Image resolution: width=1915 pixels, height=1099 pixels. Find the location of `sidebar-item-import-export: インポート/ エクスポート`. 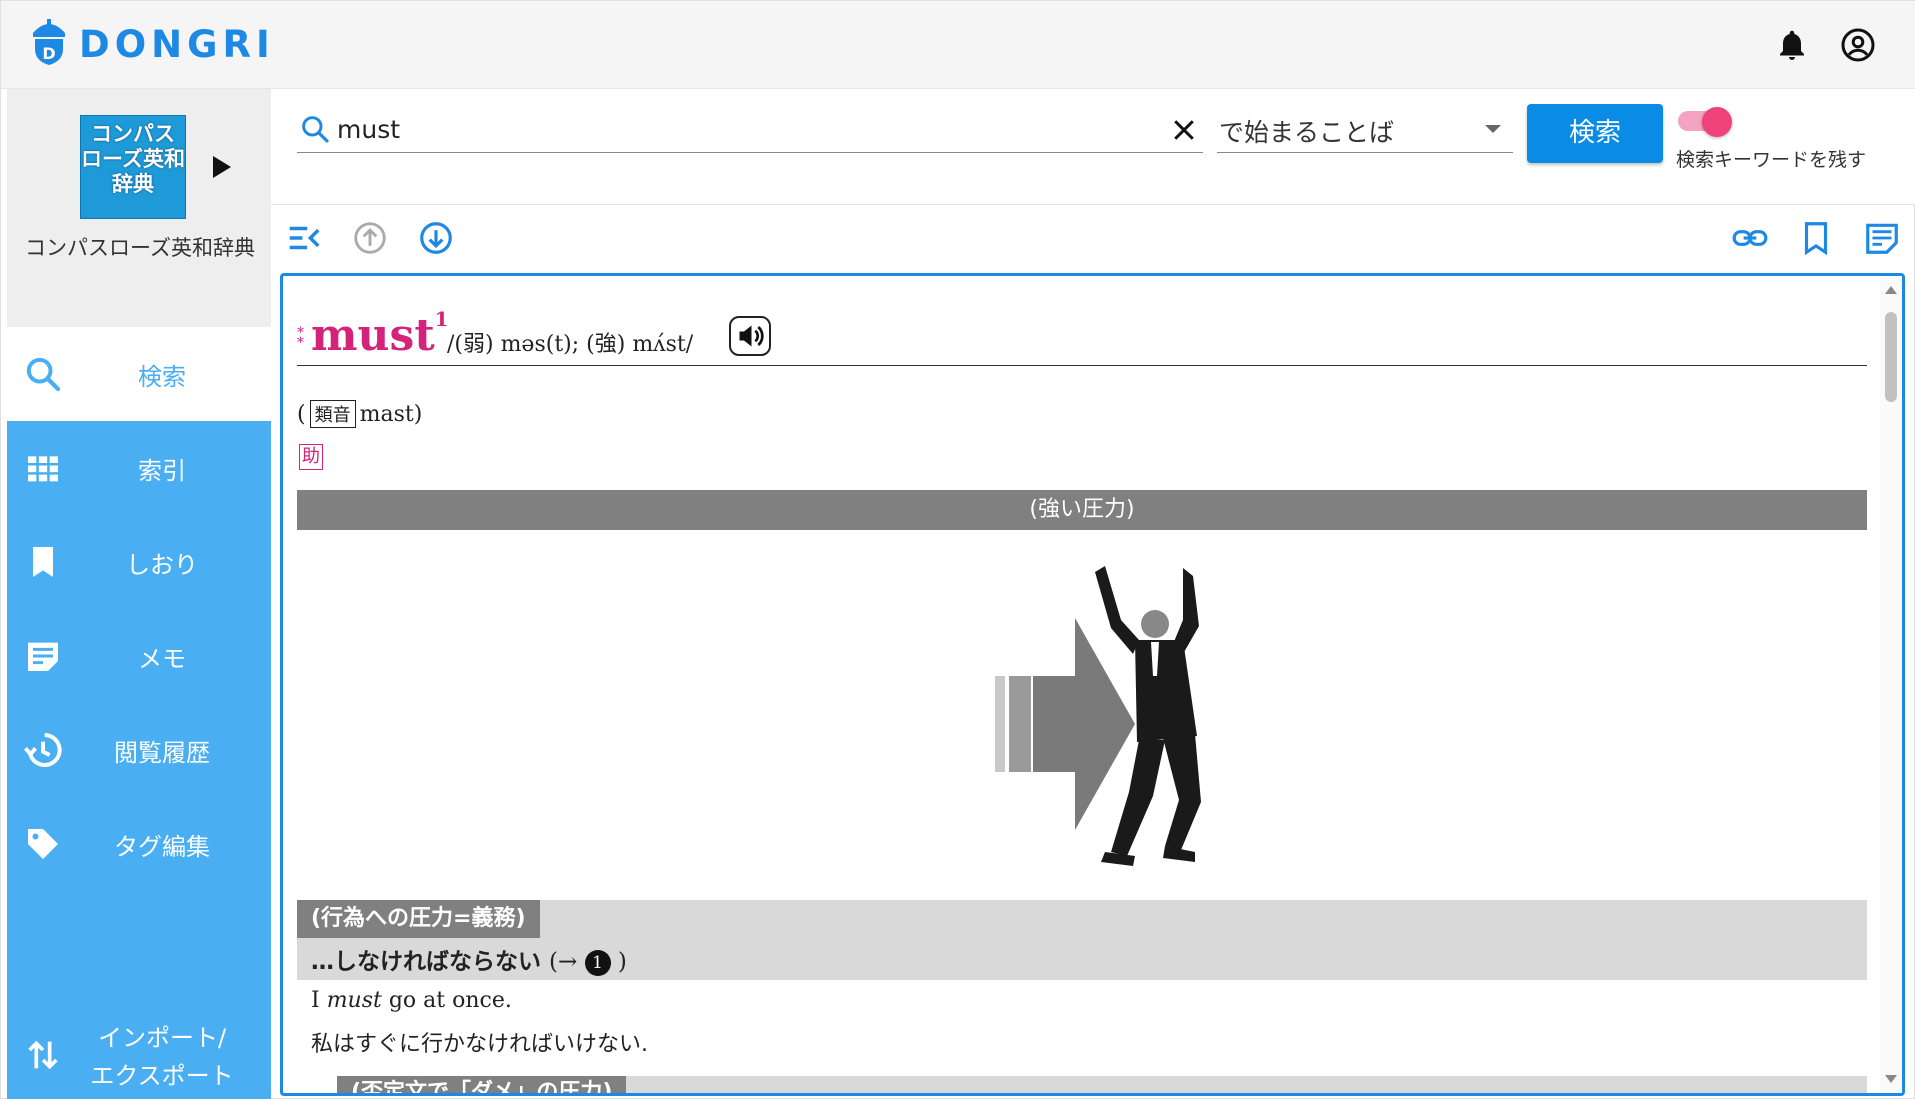

sidebar-item-import-export: インポート/ エクスポート is located at coordinates (139, 1054).